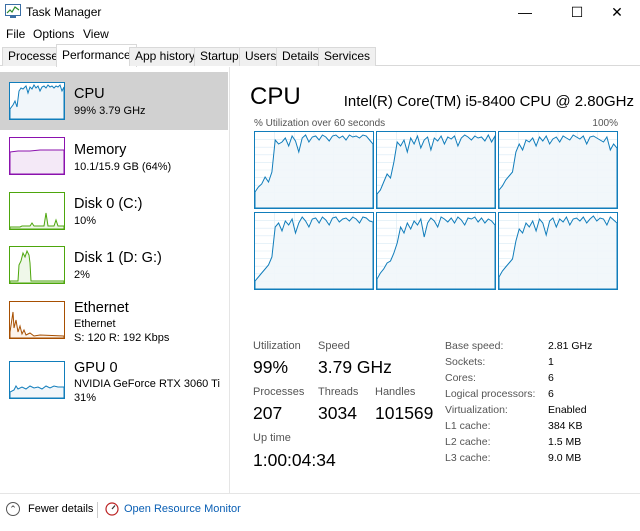 The height and width of the screenshot is (531, 640). I want to click on footer: ⌃ Fewer details Open Resource Monitor, so click(320, 512).